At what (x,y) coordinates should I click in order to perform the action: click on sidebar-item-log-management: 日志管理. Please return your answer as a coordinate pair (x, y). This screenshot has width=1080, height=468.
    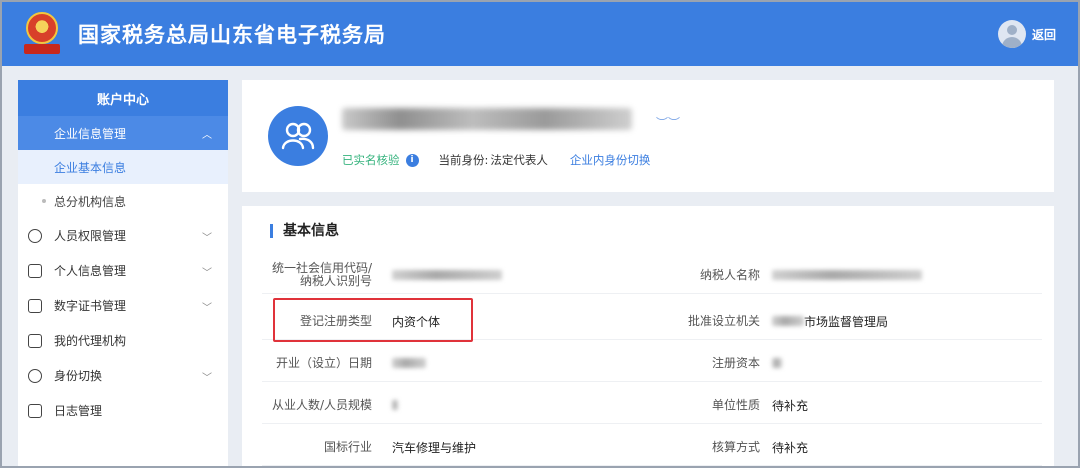
    Looking at the image, I should click on (123, 410).